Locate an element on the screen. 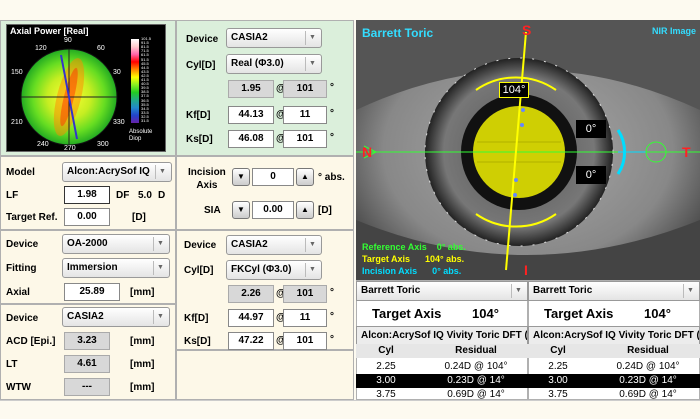 The height and width of the screenshot is (419, 700). biometry-device-select: OA-2000 ▼ is located at coordinates (116, 244).